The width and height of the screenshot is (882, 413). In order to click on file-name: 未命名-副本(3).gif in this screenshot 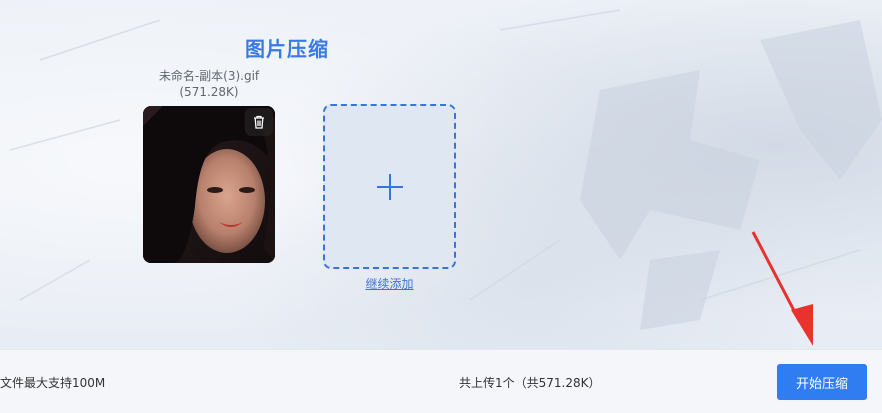, I will do `click(209, 76)`.